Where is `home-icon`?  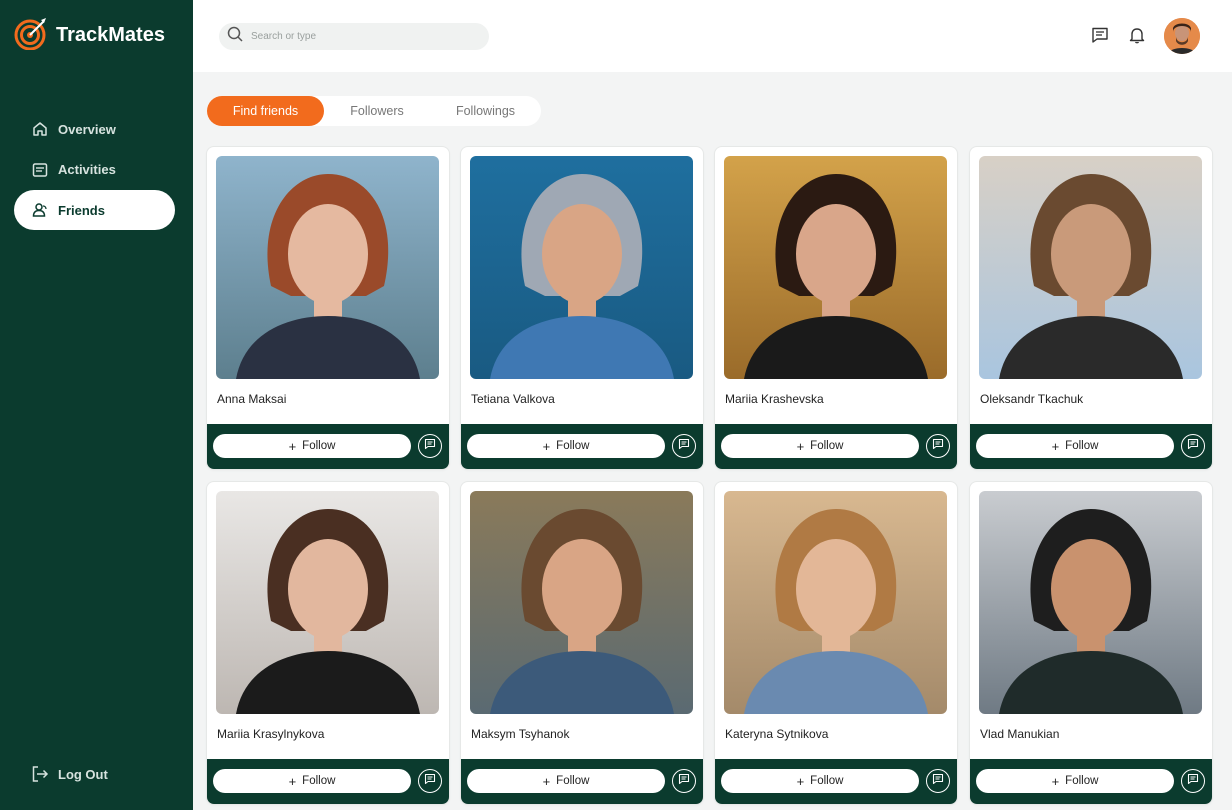 home-icon is located at coordinates (40, 129).